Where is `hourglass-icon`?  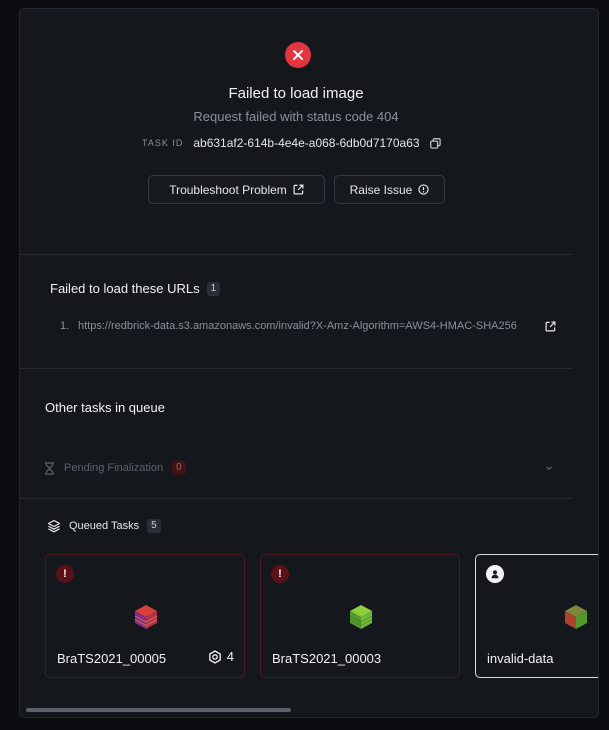
hourglass-icon is located at coordinates (49, 468).